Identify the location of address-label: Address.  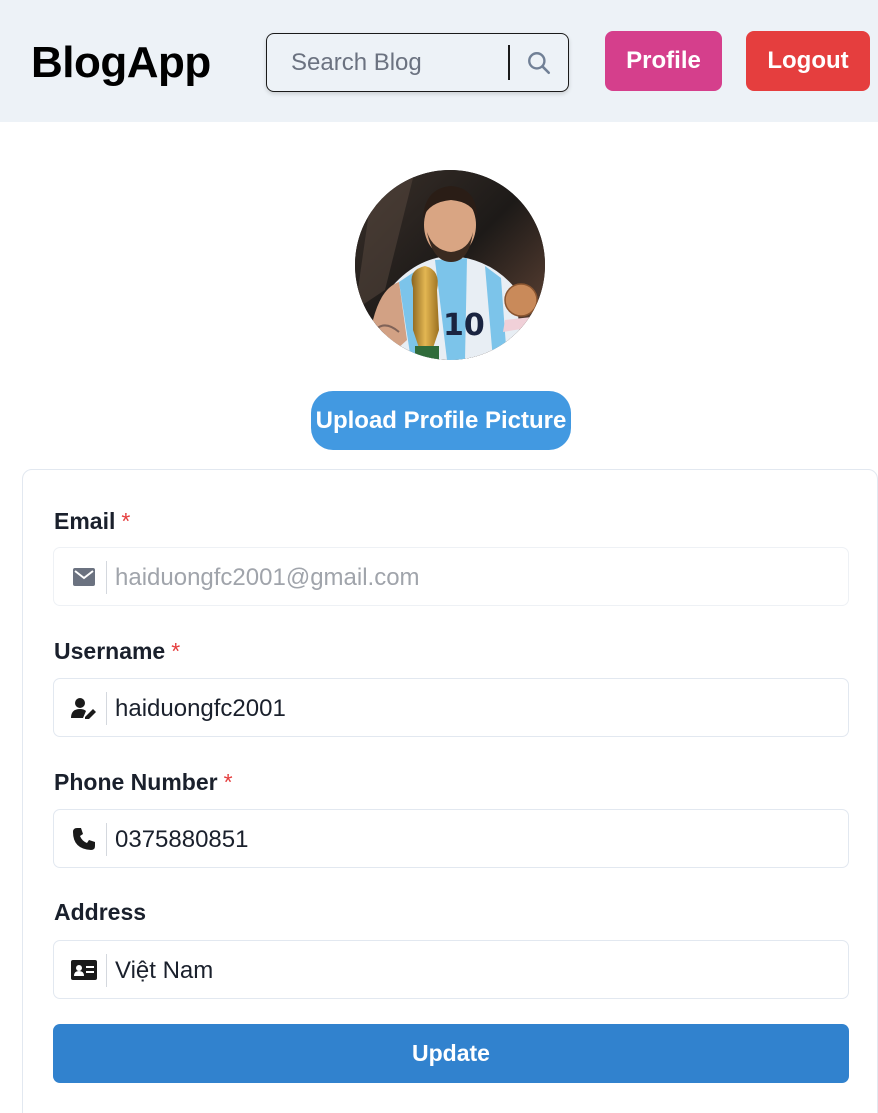
(100, 912).